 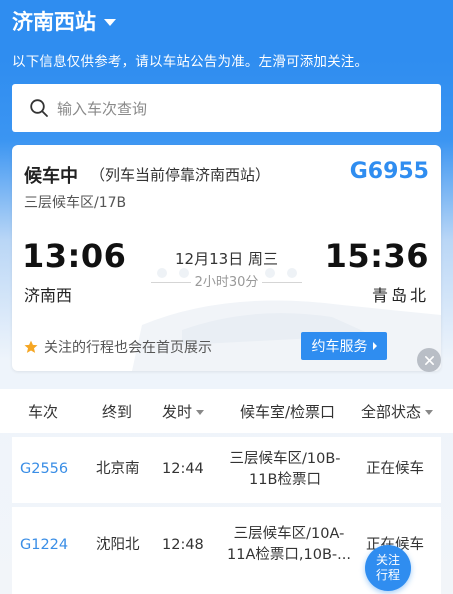 I want to click on column-header-time-label: 发时, so click(x=177, y=412).